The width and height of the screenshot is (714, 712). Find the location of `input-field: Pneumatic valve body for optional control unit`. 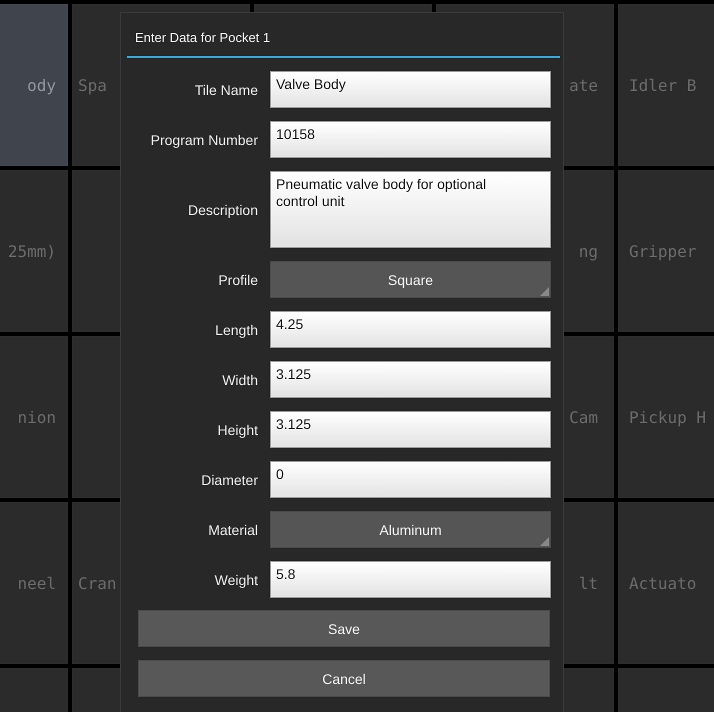

input-field: Pneumatic valve body for optional control unit is located at coordinates (410, 209).